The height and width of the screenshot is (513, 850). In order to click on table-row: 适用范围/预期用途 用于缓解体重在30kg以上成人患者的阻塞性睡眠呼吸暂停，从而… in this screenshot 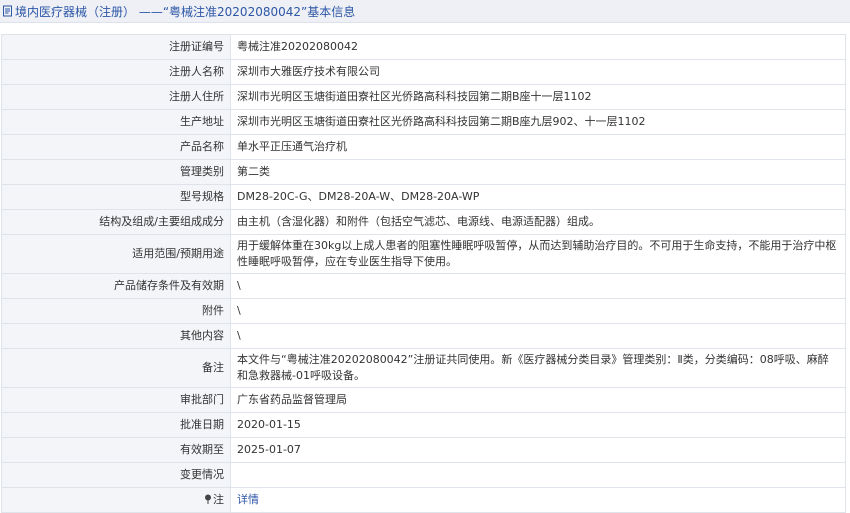, I will do `click(423, 254)`.